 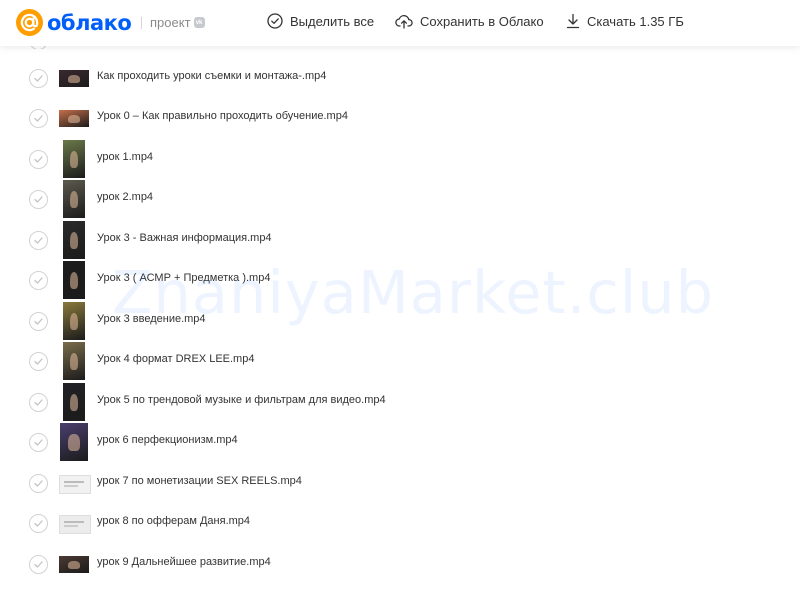 What do you see at coordinates (125, 157) in the screenshot?
I see `file-name: урок 1.mp4` at bounding box center [125, 157].